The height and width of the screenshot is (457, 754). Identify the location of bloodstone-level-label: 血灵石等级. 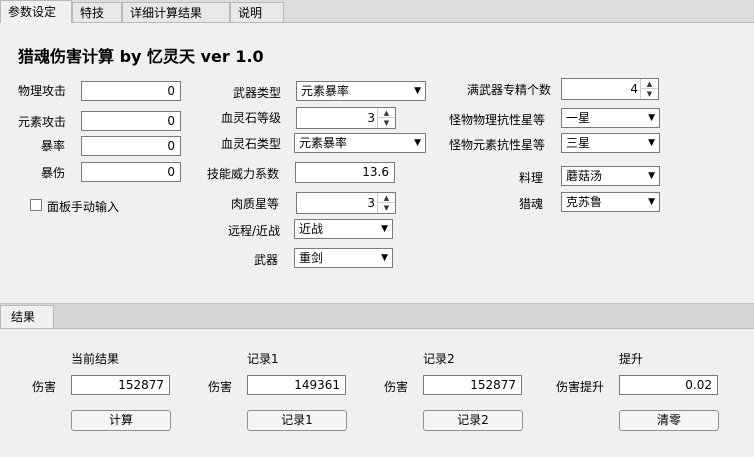
(251, 118).